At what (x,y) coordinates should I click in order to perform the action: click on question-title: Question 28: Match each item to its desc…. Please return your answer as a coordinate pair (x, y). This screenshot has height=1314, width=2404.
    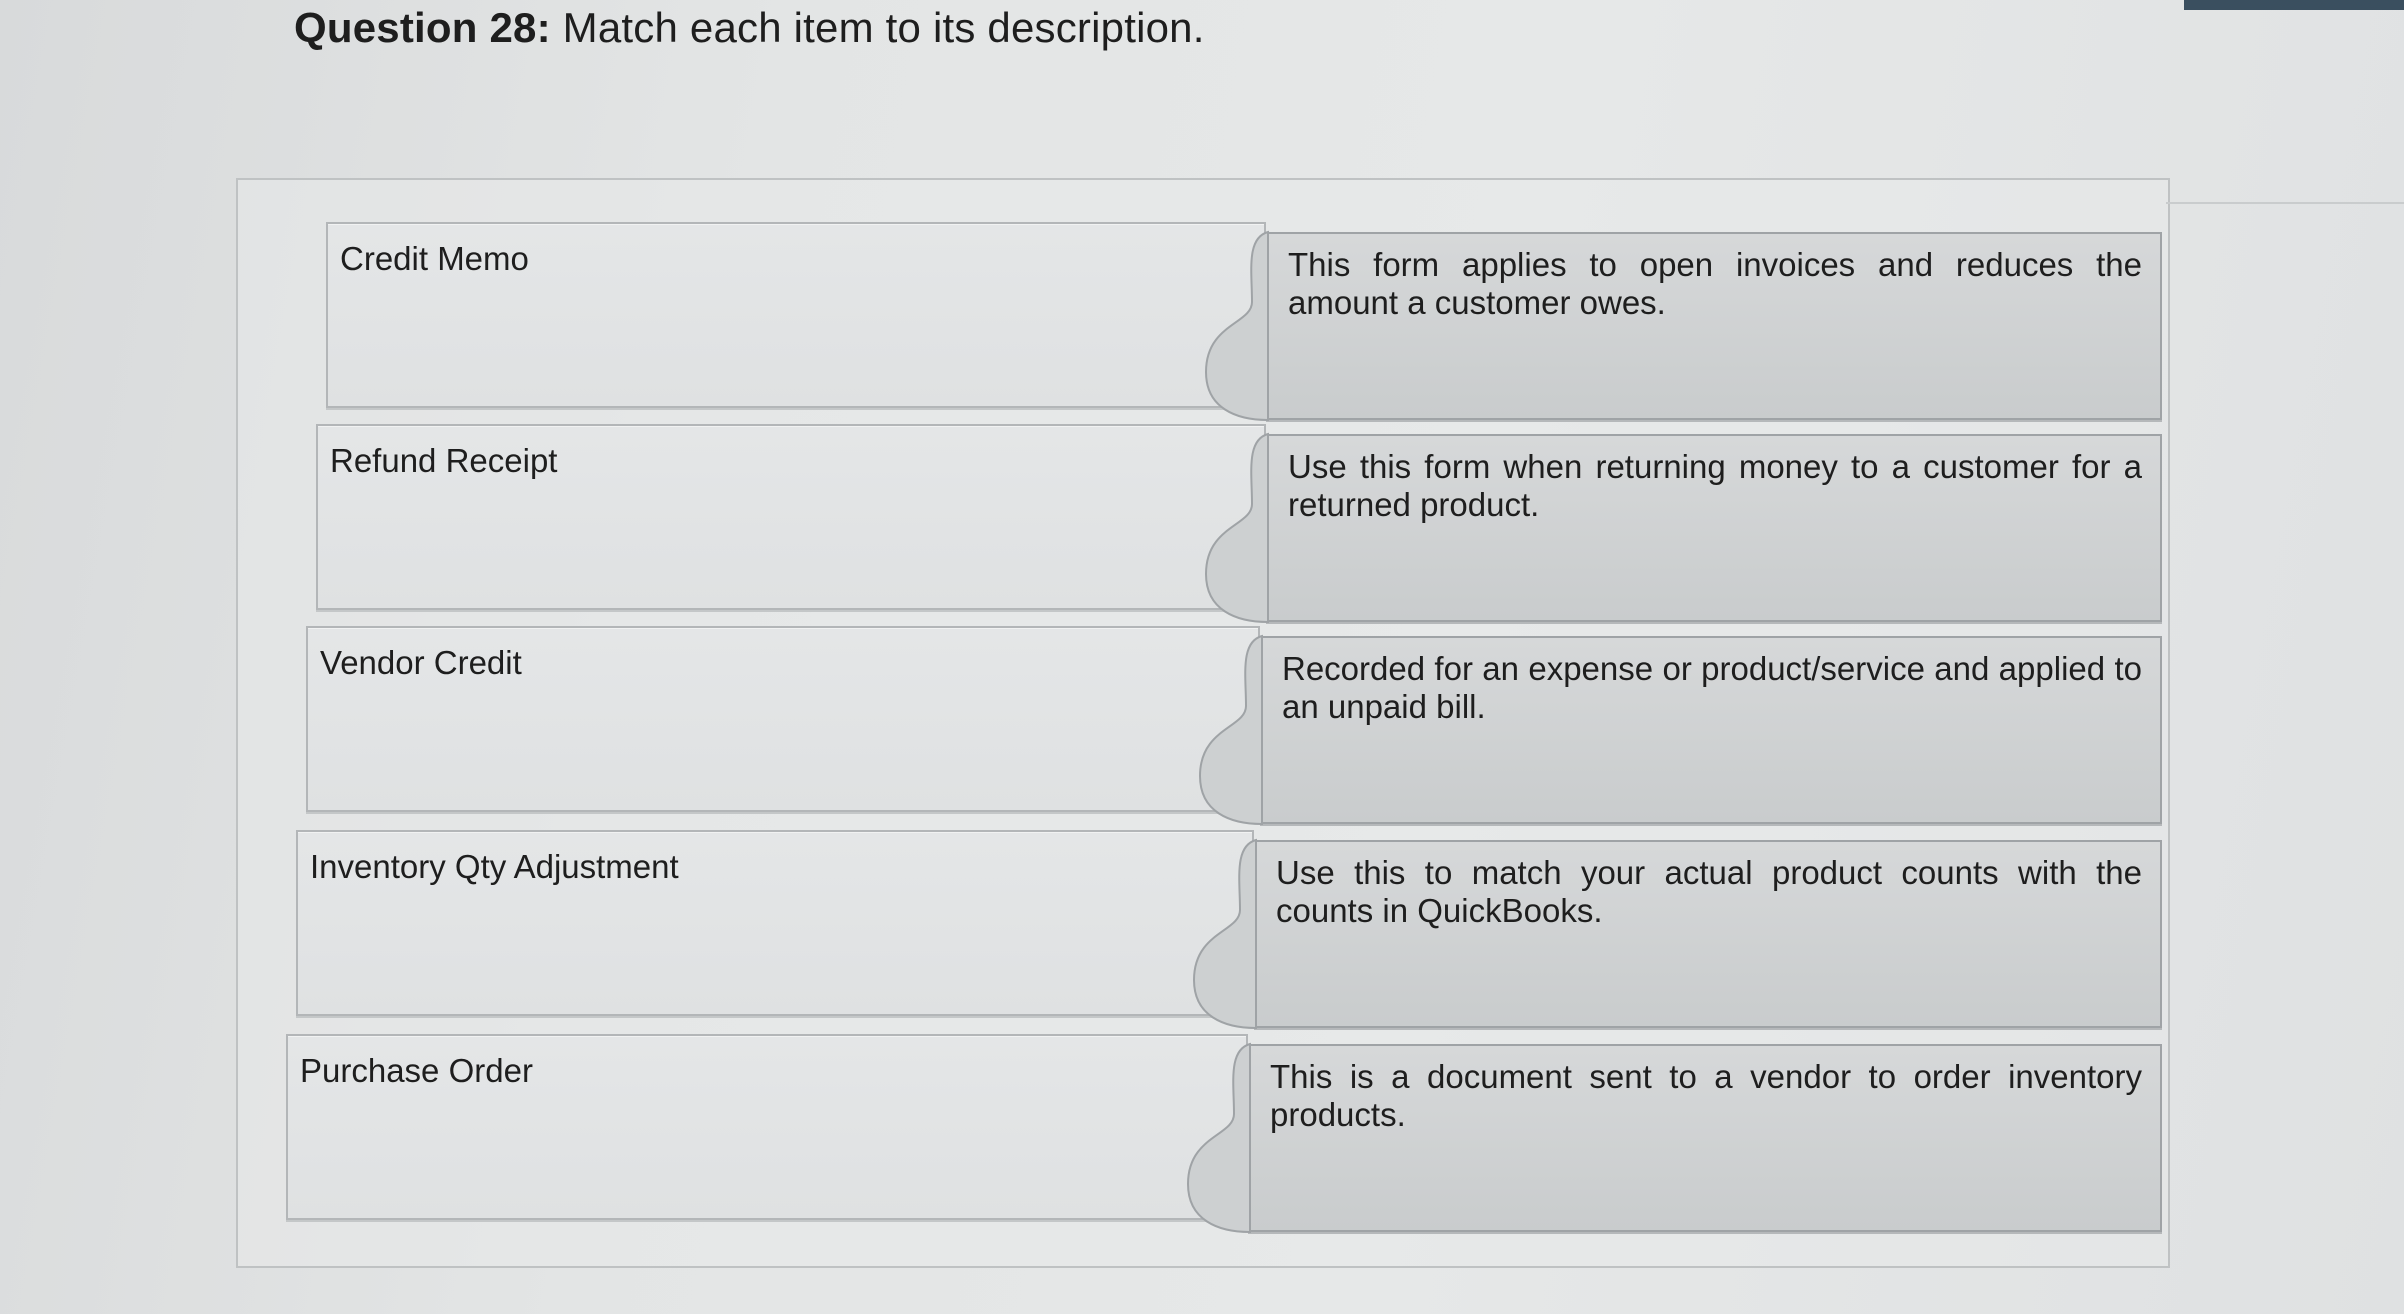
    Looking at the image, I should click on (749, 28).